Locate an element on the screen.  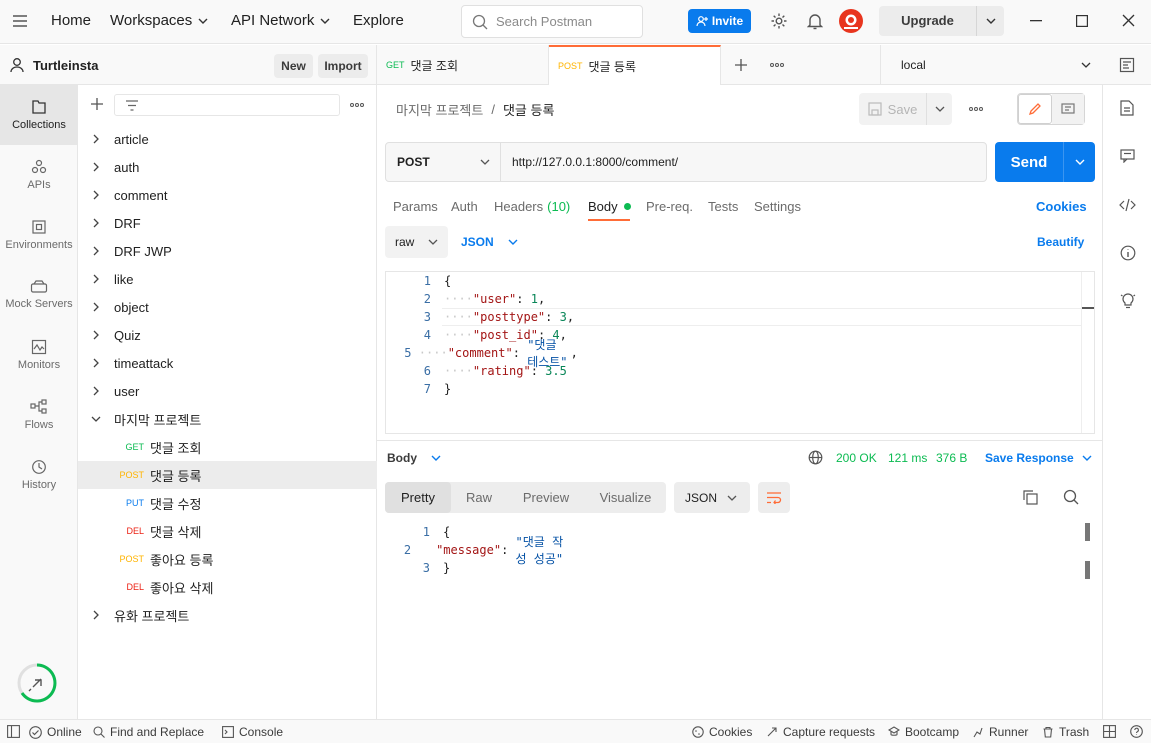
save-response-button: Save Response is located at coordinates (1038, 458).